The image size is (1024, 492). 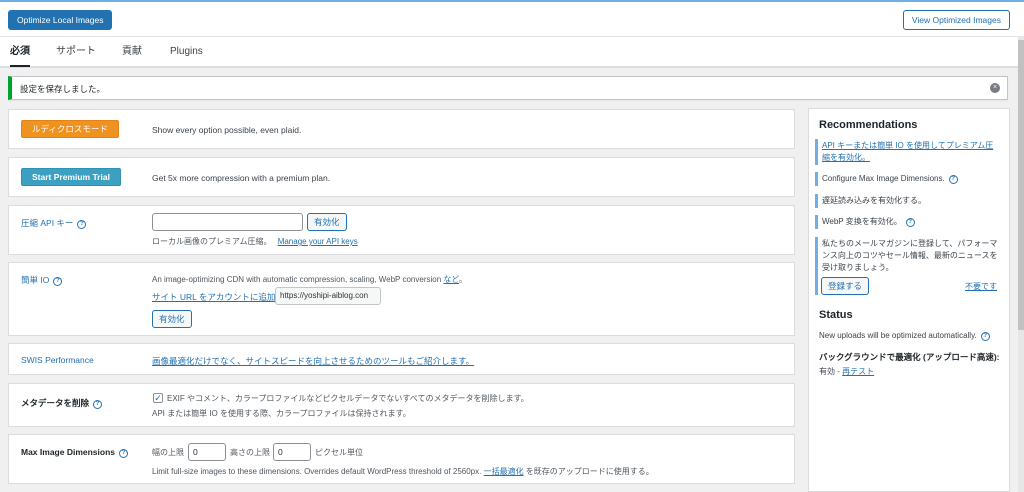 I want to click on retest-link: 再テスト, so click(x=858, y=371).